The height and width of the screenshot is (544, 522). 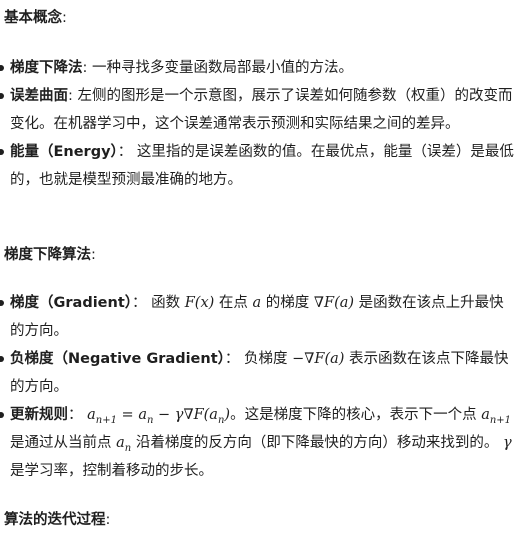 What do you see at coordinates (266, 359) in the screenshot?
I see `item-text: 负梯度` at bounding box center [266, 359].